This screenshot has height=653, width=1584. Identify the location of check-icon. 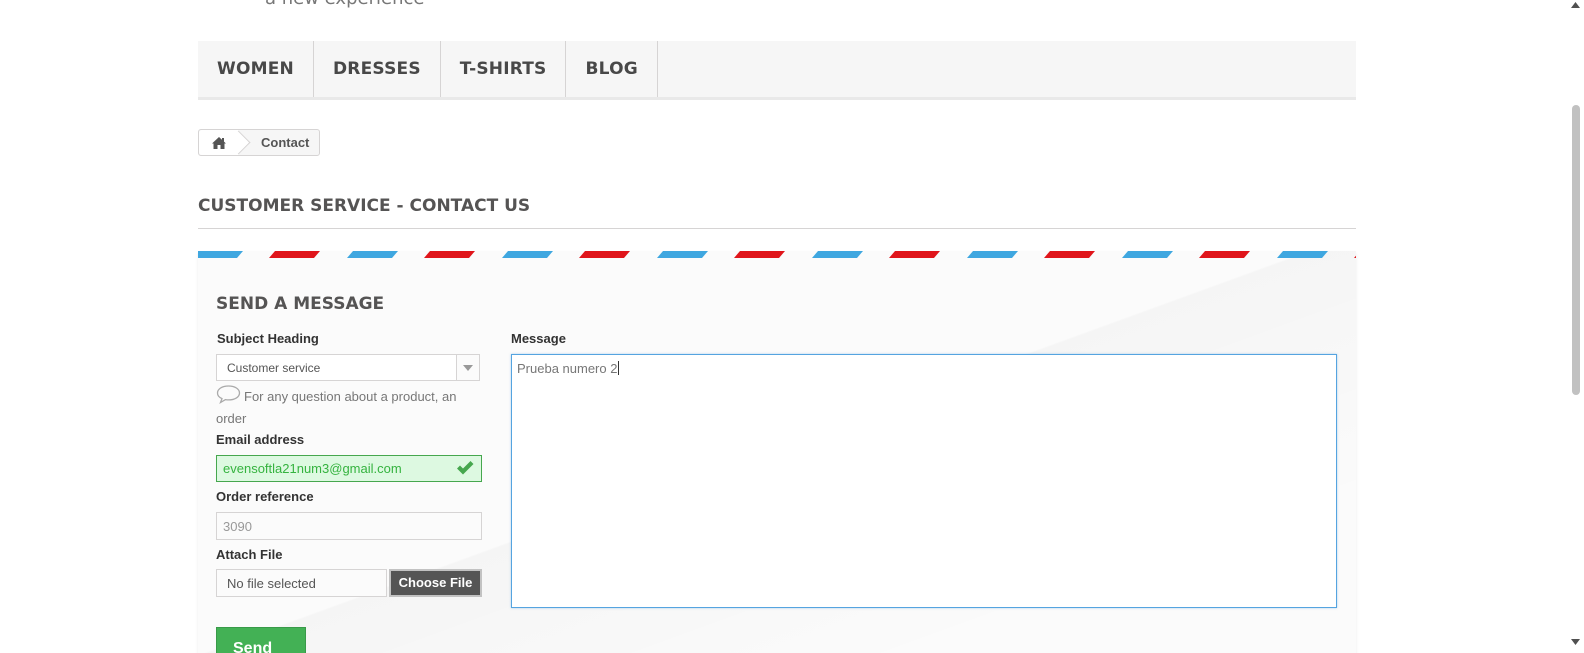
(465, 468).